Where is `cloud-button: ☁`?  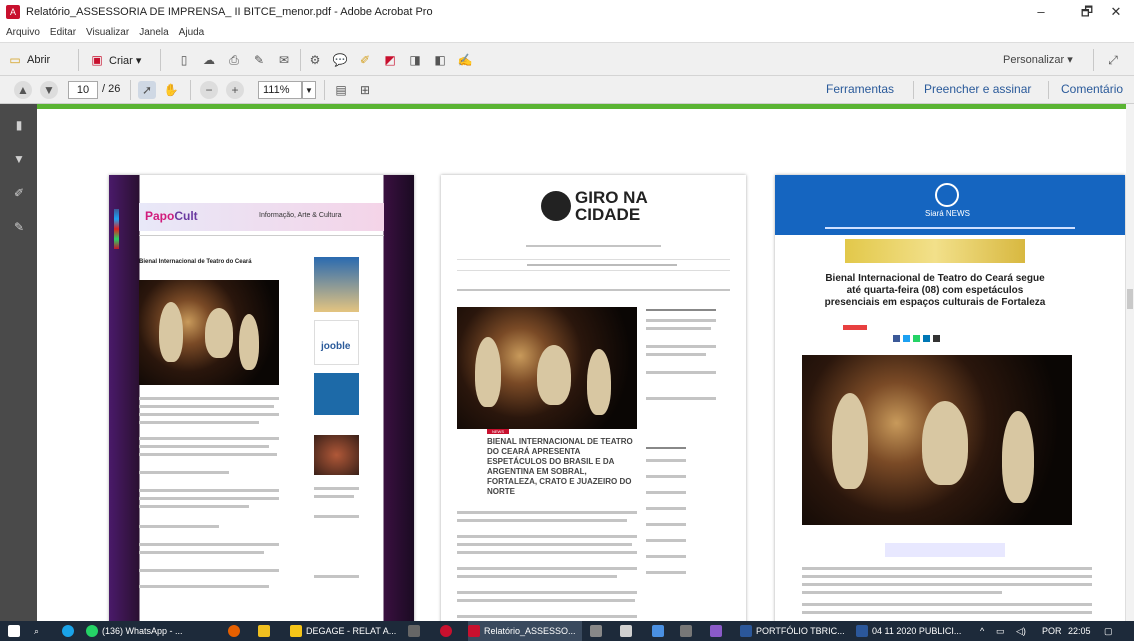 cloud-button: ☁ is located at coordinates (209, 60).